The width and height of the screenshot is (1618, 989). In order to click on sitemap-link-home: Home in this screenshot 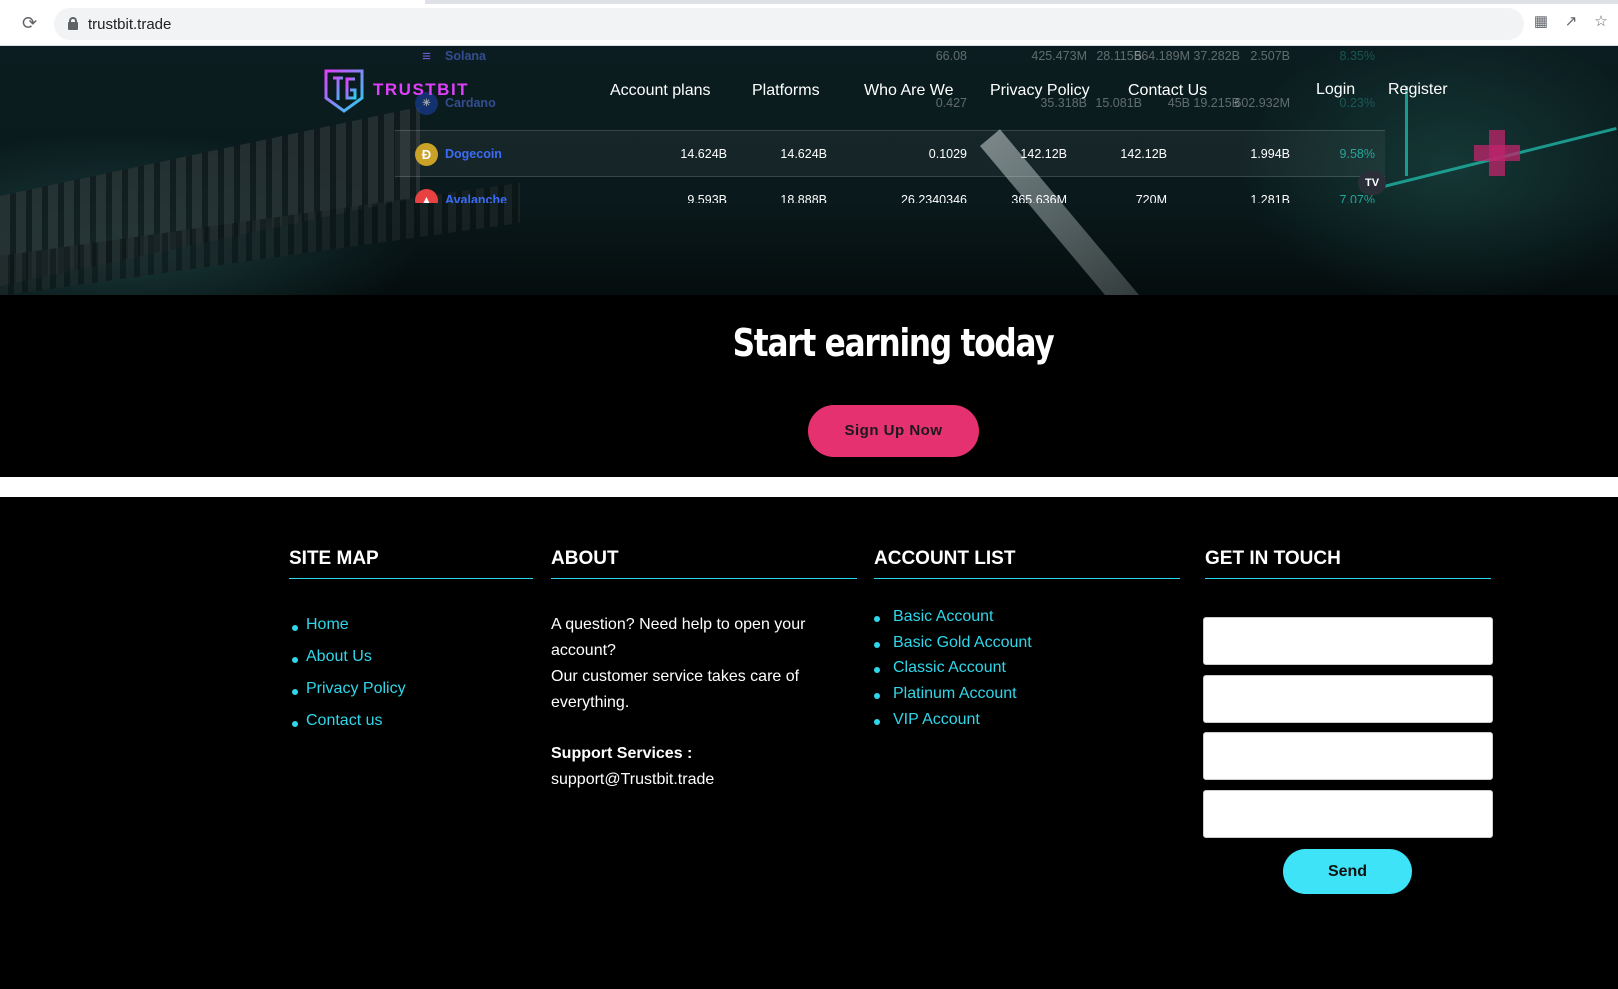, I will do `click(349, 632)`.